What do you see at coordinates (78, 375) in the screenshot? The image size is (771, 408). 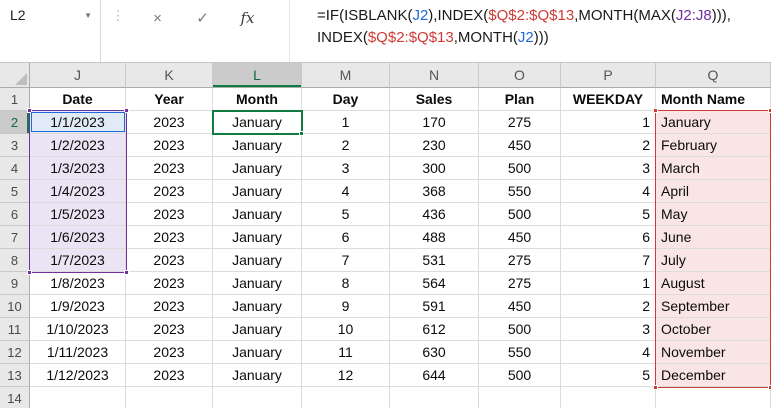 I see `cell-J13: 1/12/2023` at bounding box center [78, 375].